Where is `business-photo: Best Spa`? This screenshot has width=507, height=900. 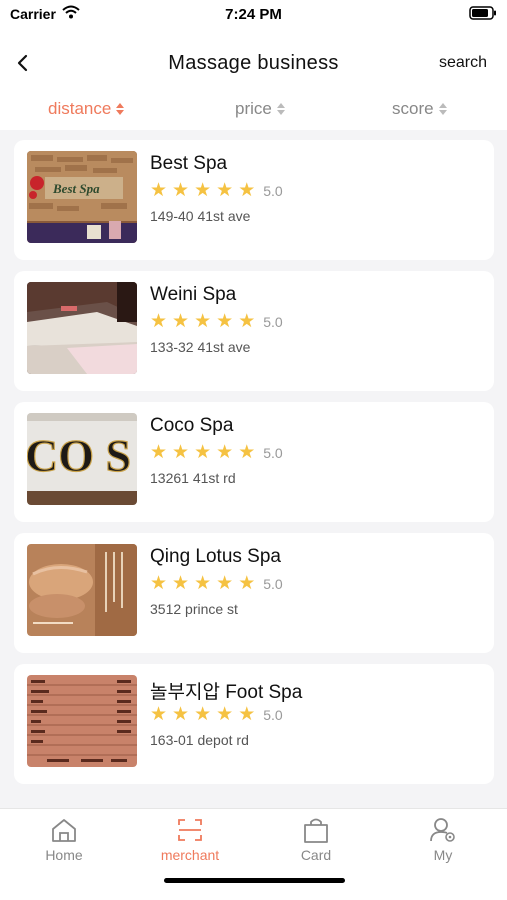 business-photo: Best Spa is located at coordinates (82, 197).